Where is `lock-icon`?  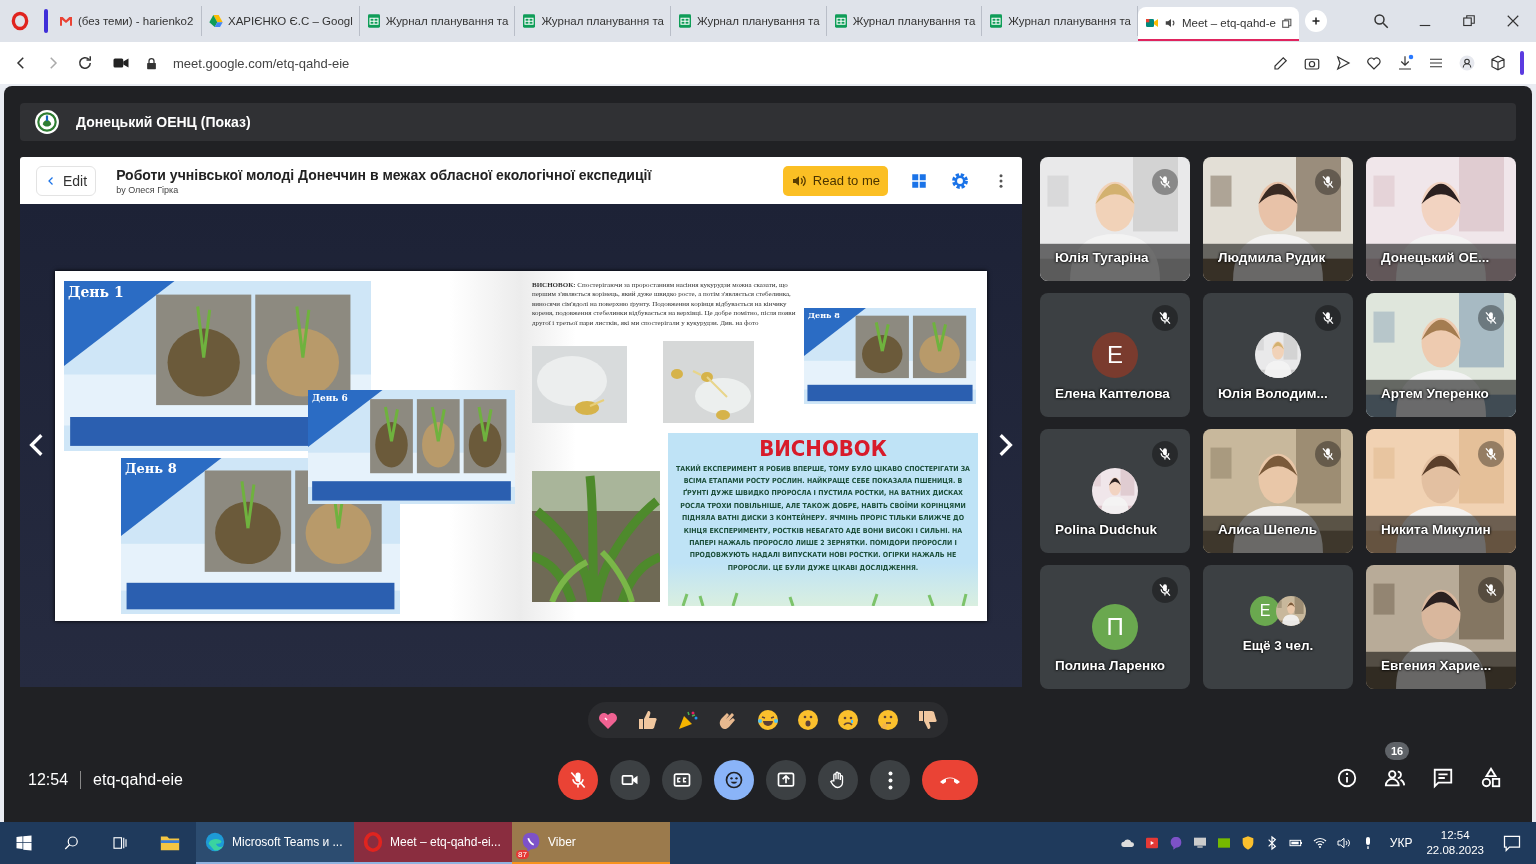 lock-icon is located at coordinates (151, 63).